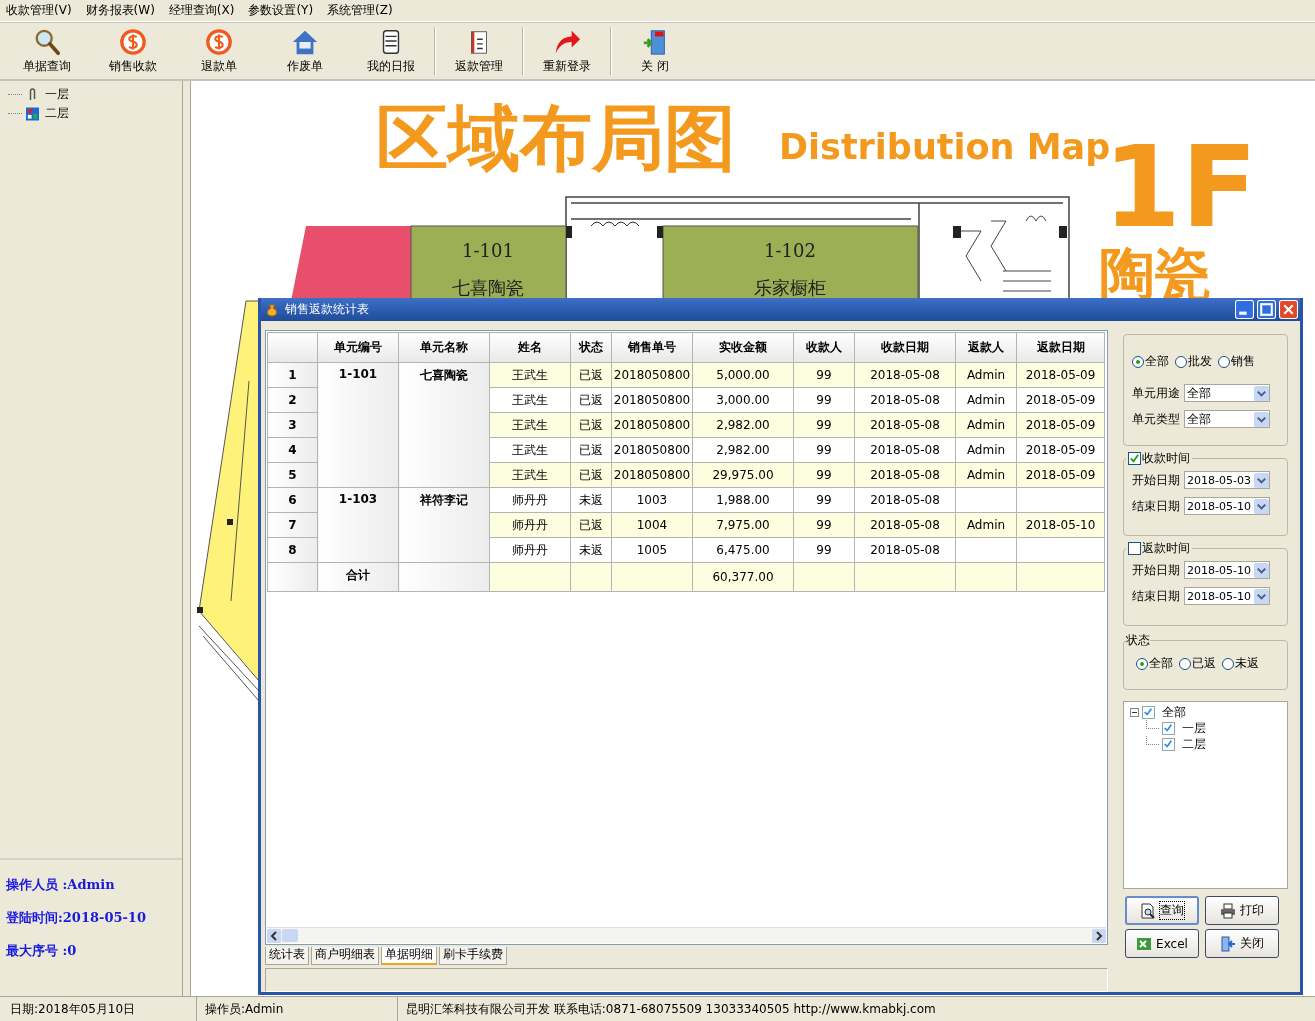 Image resolution: width=1315 pixels, height=1021 pixels. Describe the element at coordinates (444, 525) in the screenshot. I see `unit-name-cell: 祥符李记` at that location.